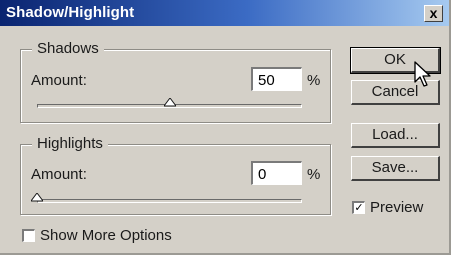 The image size is (451, 255). I want to click on highlights-slider-track, so click(169, 201).